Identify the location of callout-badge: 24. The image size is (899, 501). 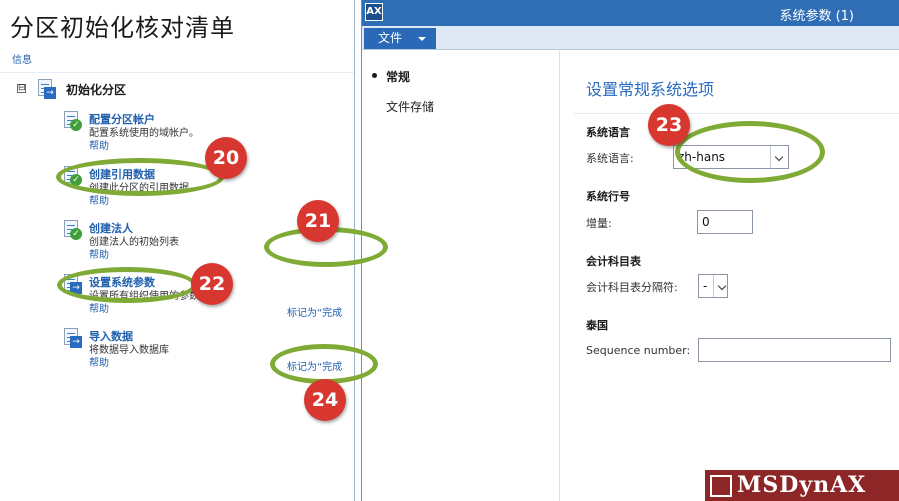
(325, 400).